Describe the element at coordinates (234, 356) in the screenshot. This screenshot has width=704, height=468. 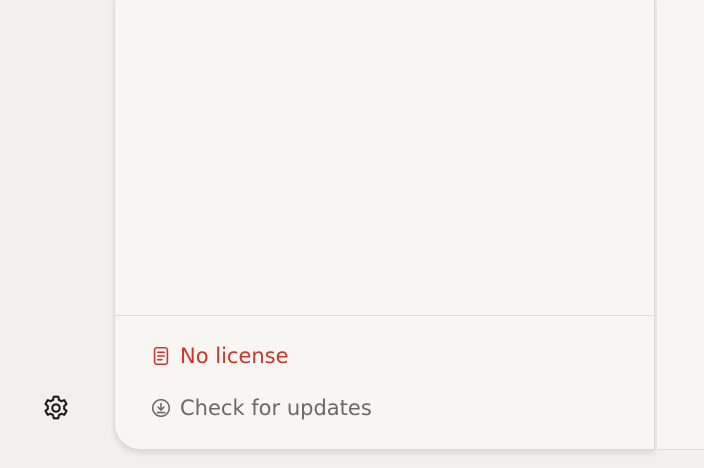
I see `no-license-label: No license` at that location.